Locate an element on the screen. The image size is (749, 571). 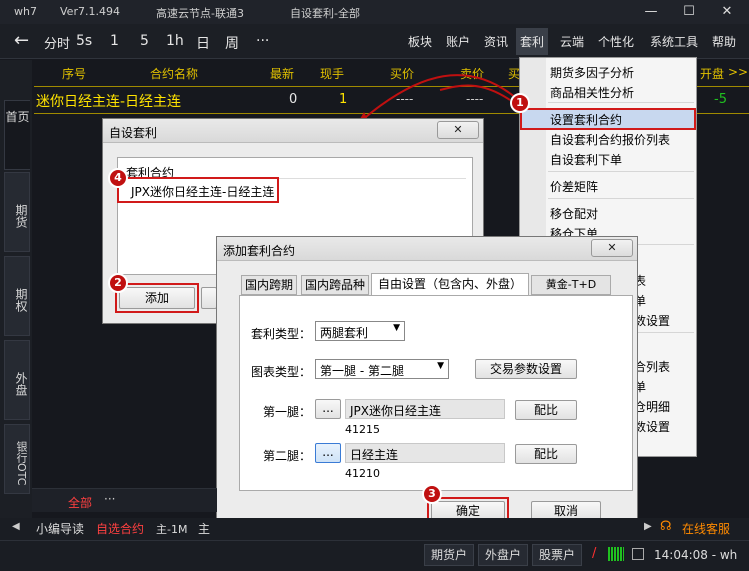
menu-item-quote-list: 自设套利合约报价列表 is located at coordinates (610, 139).